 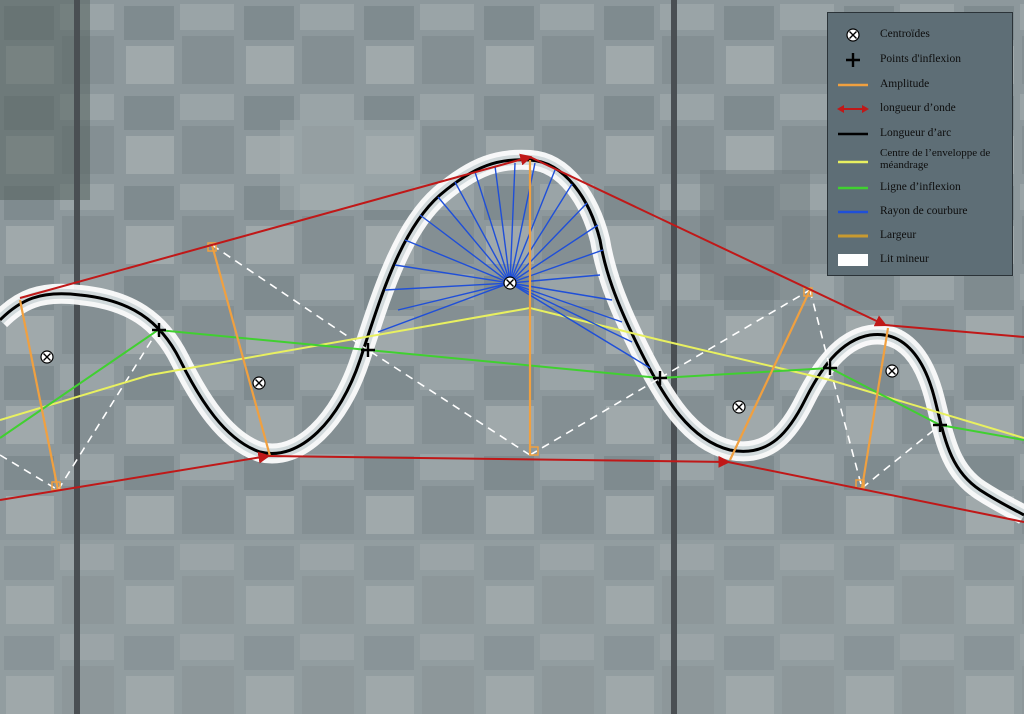 What do you see at coordinates (853, 236) in the screenshot?
I see `width-line-icon` at bounding box center [853, 236].